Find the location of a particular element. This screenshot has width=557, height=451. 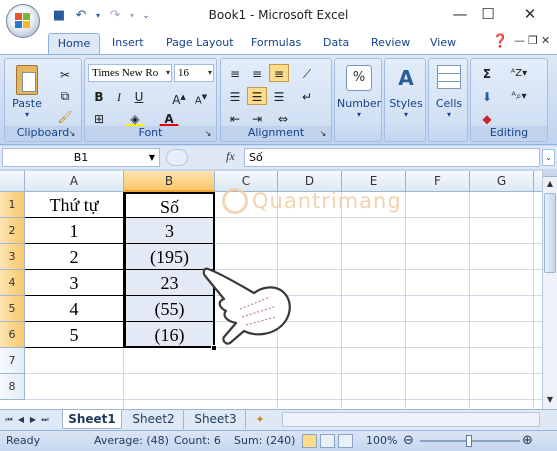

merge-center-icon: ⇔ is located at coordinates (283, 118).